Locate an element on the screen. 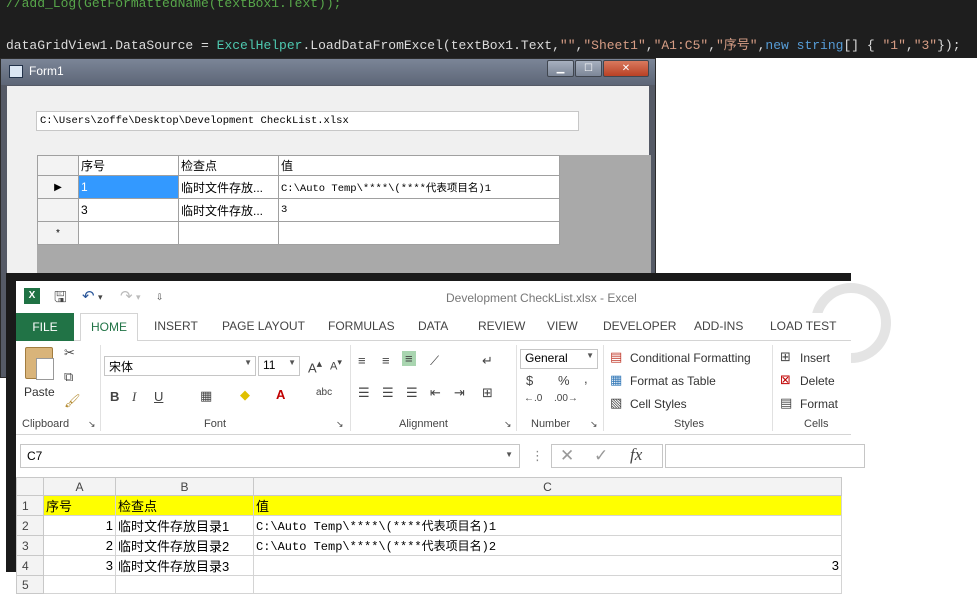  maximize-button: ☐ is located at coordinates (588, 68).